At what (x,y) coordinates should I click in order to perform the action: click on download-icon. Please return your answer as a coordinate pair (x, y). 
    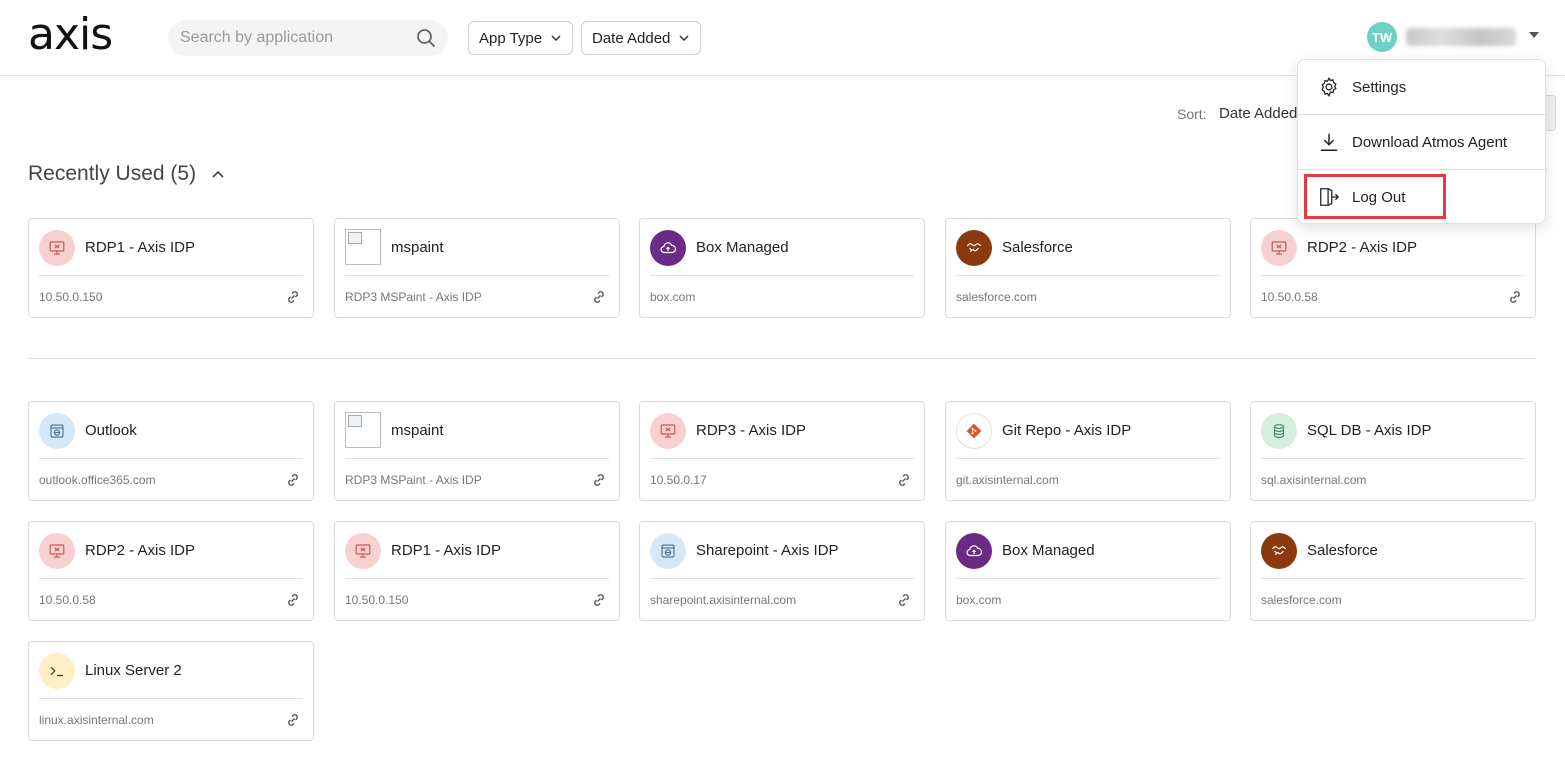
    Looking at the image, I should click on (1329, 142).